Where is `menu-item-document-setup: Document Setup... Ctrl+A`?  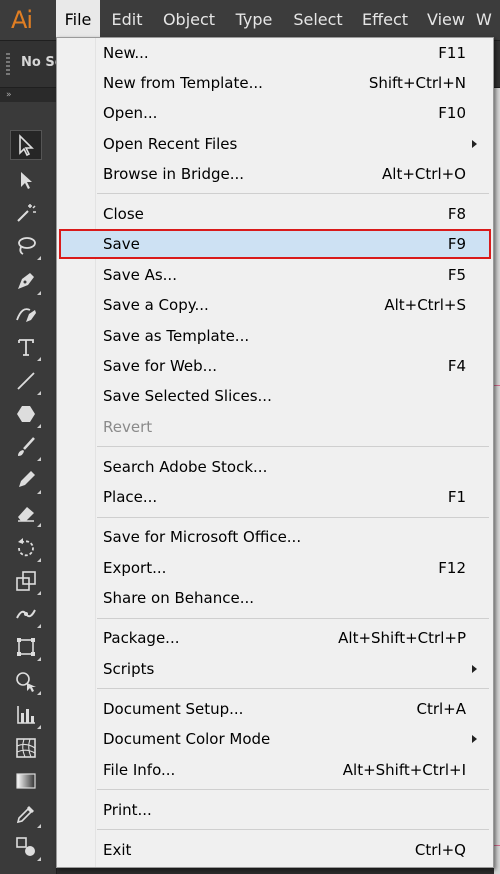 menu-item-document-setup: Document Setup... Ctrl+A is located at coordinates (275, 709).